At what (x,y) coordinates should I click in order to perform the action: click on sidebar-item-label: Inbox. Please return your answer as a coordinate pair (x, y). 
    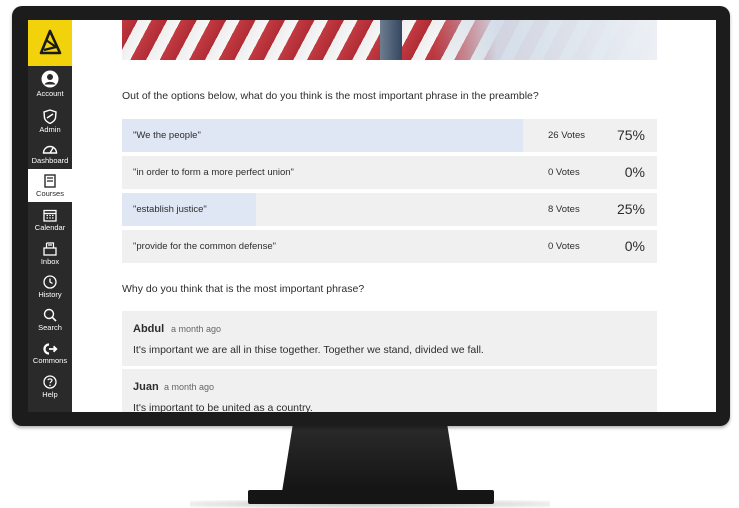
    Looking at the image, I should click on (50, 261).